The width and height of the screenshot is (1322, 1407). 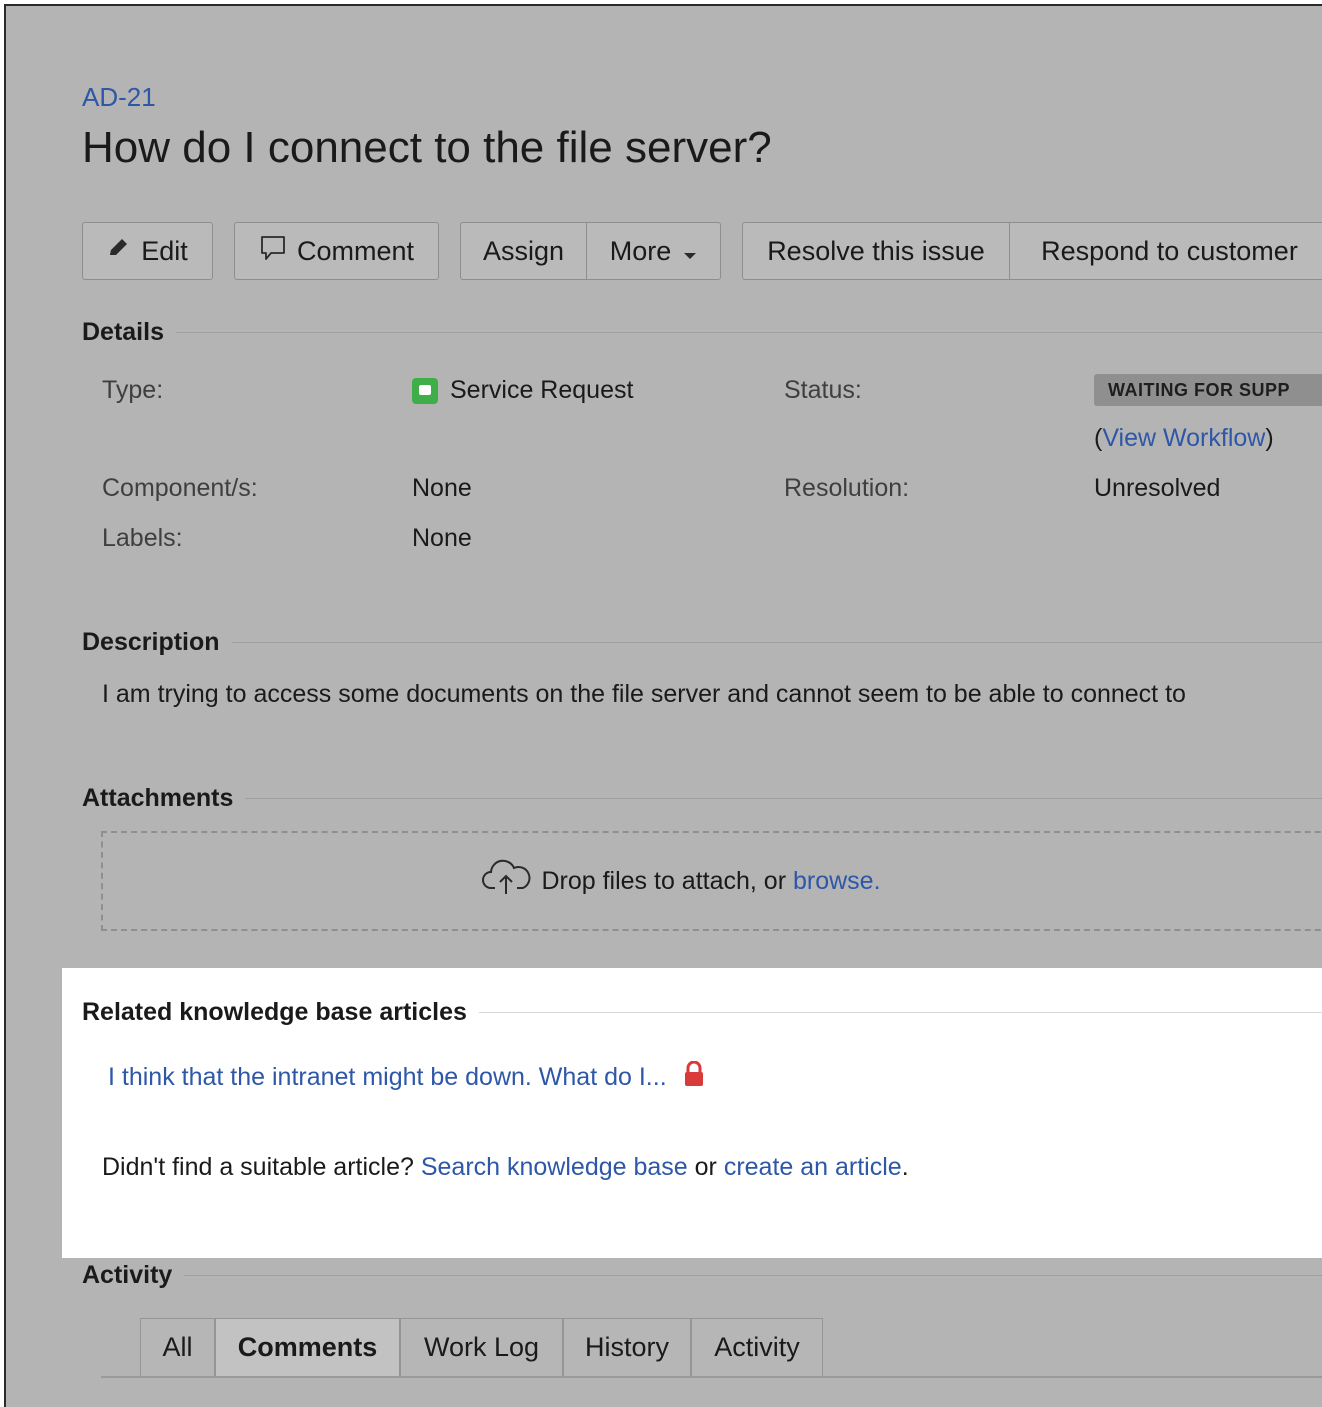 I want to click on type-label: Type:, so click(x=133, y=390).